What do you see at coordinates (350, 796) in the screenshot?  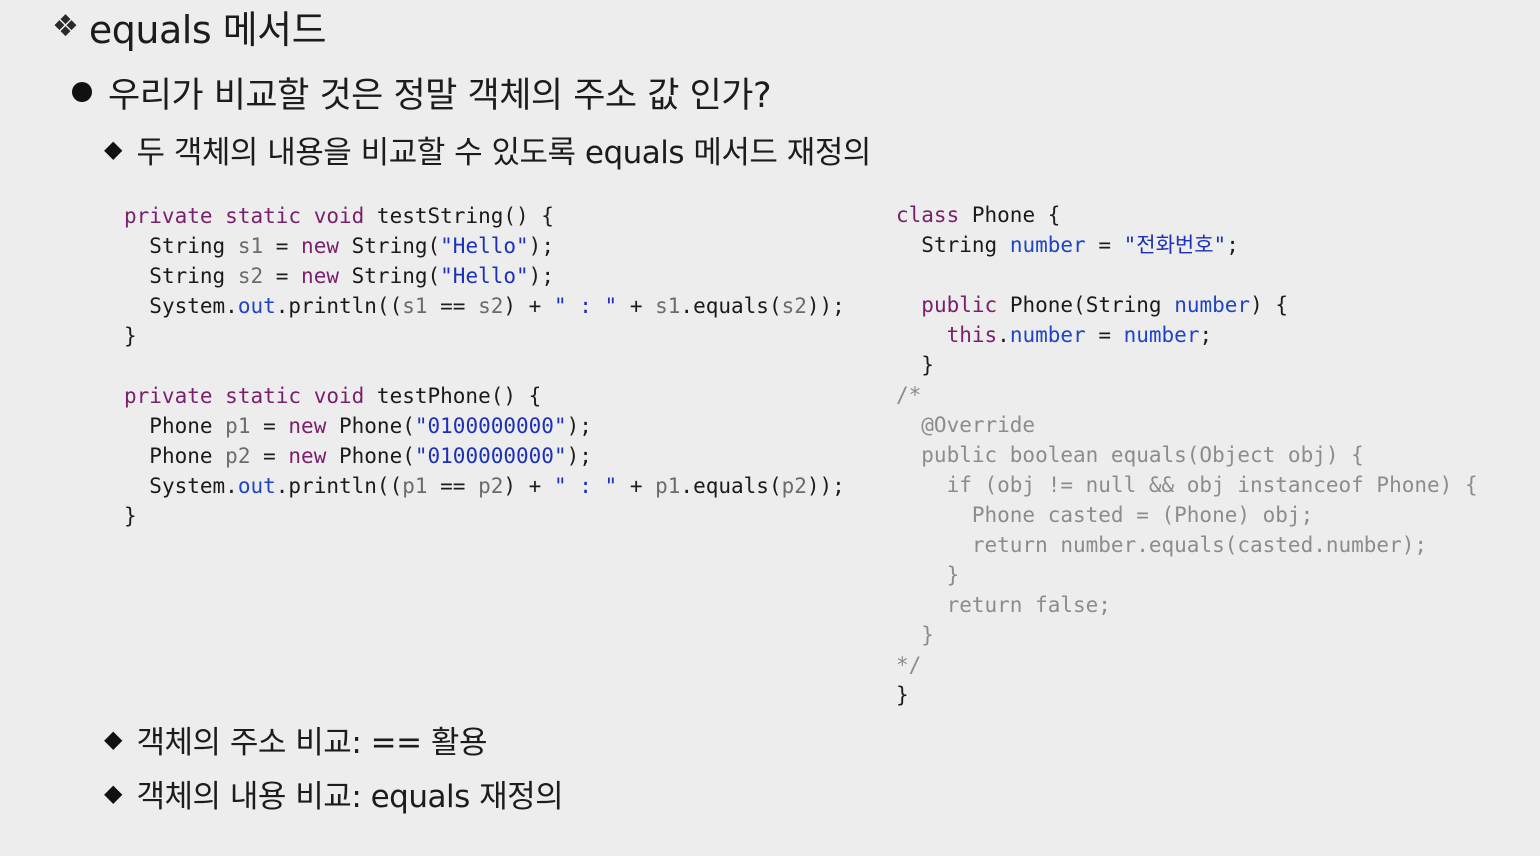 I see `sub-bullet-text: 객체의 내용 비교: equals 재정의` at bounding box center [350, 796].